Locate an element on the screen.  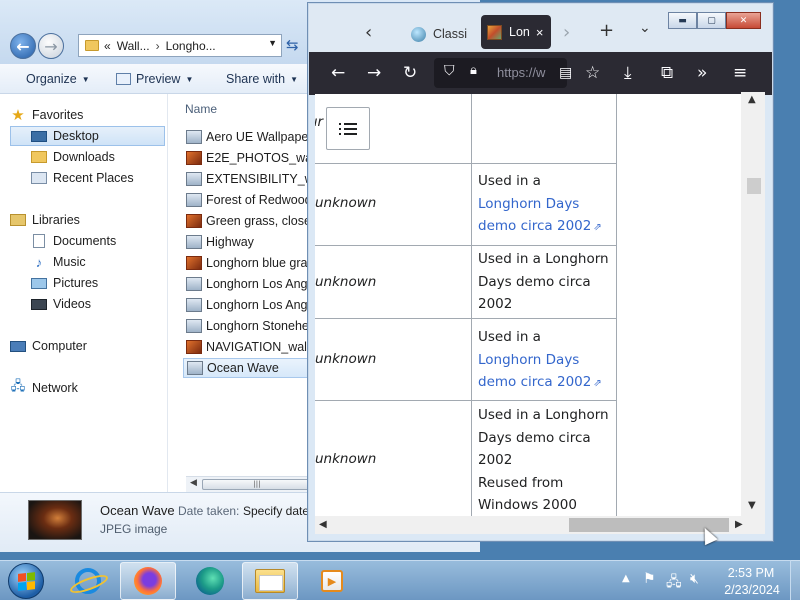
tab-scroll-left-icon: ‹ is located at coordinates (368, 32).